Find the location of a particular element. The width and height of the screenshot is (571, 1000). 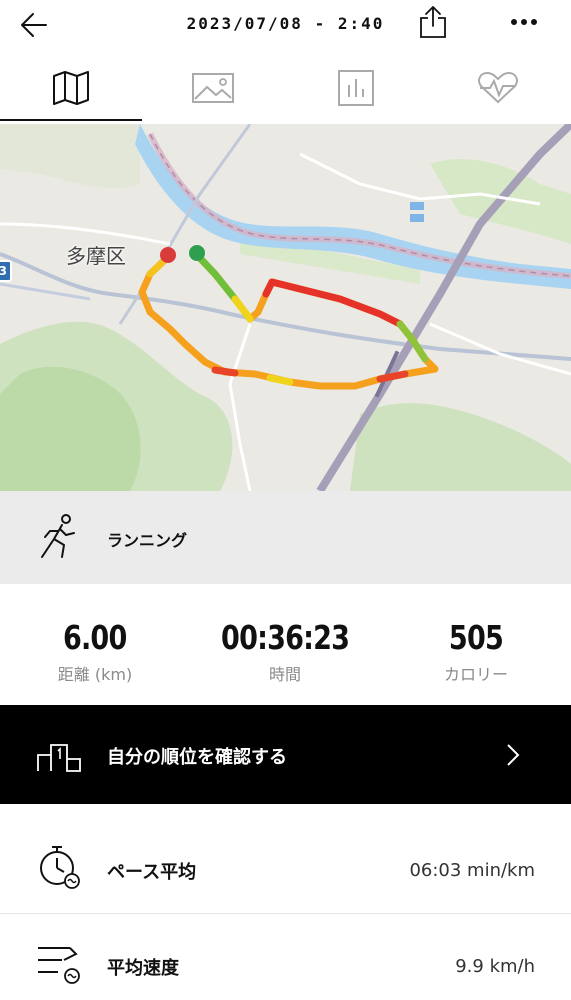

tab-map is located at coordinates (71, 88).